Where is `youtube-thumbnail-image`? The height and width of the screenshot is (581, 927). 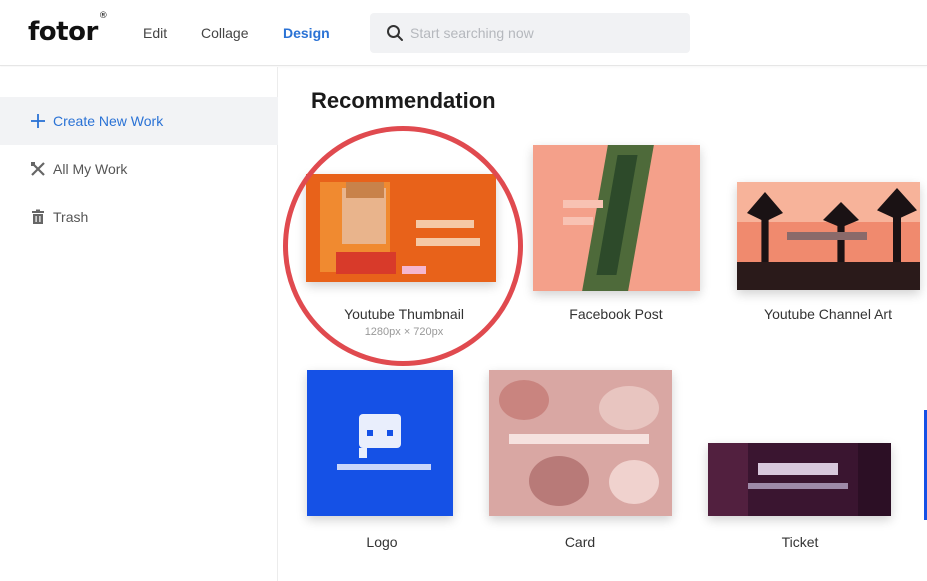 youtube-thumbnail-image is located at coordinates (401, 228).